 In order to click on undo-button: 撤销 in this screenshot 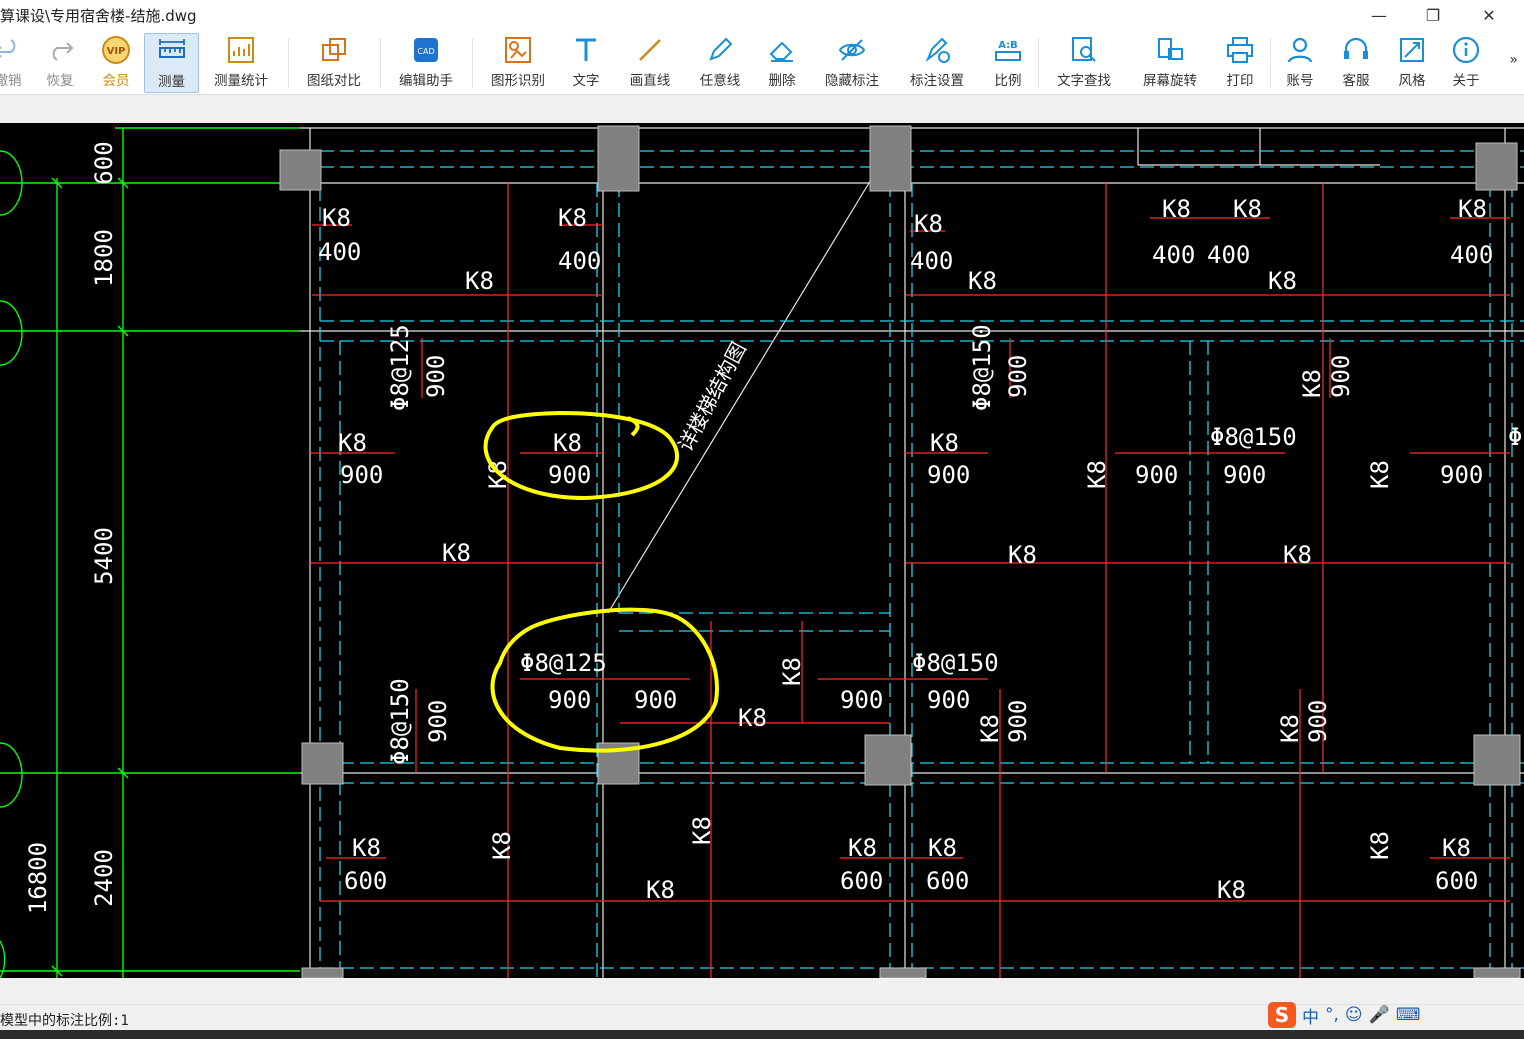, I will do `click(14, 62)`.